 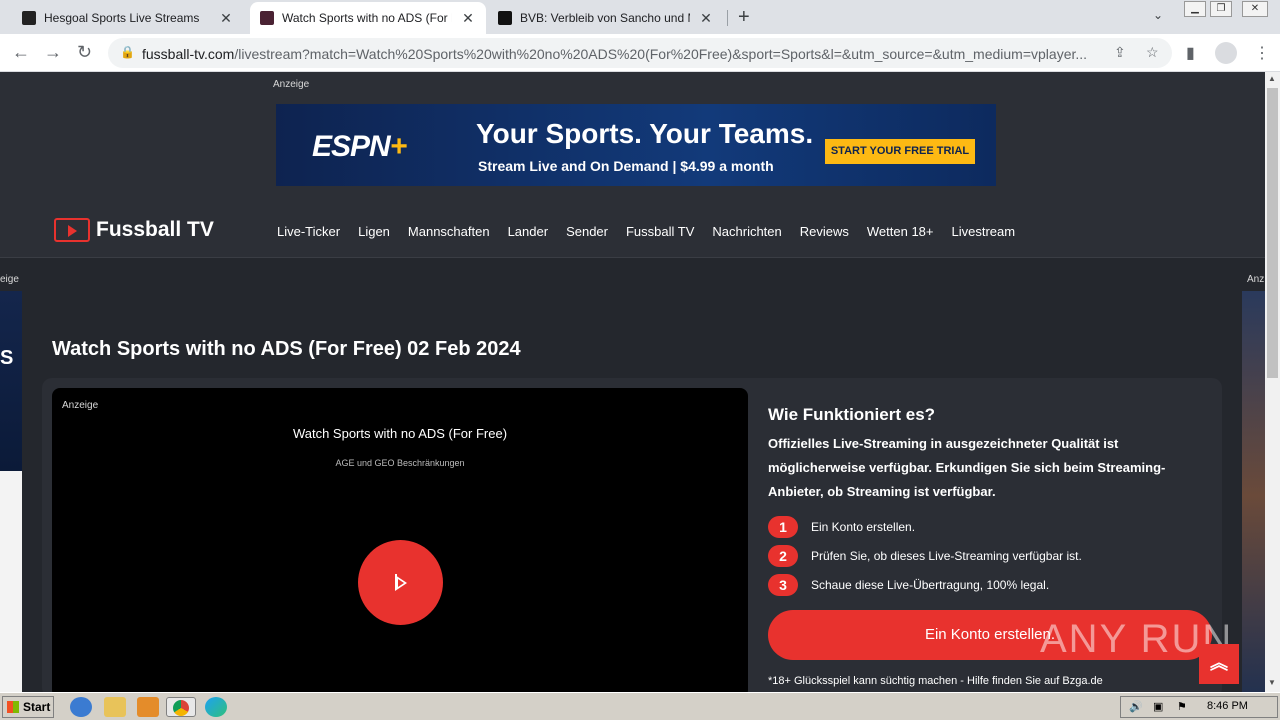 I want to click on side-panel-icon: ▮, so click(x=1190, y=53).